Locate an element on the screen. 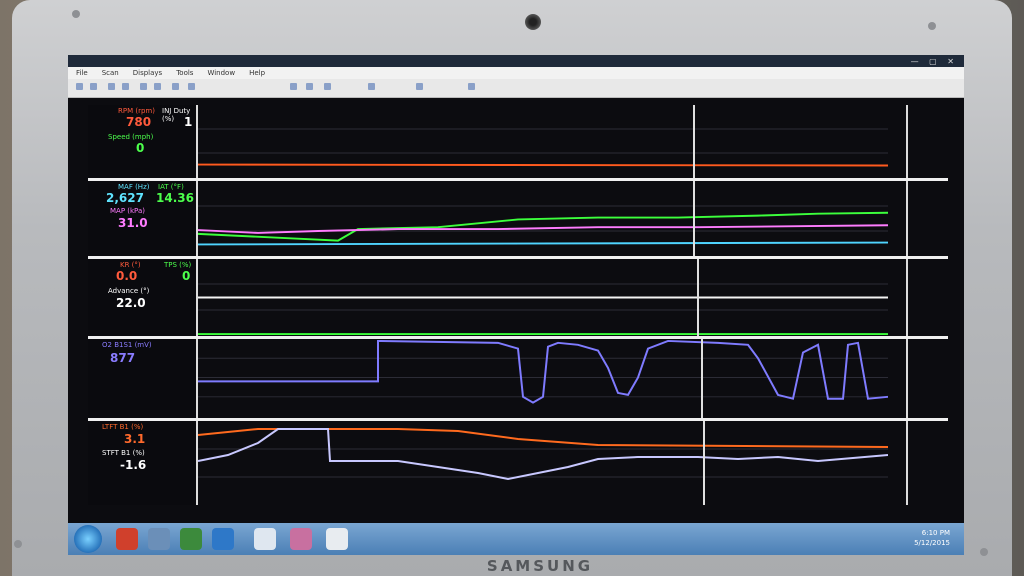 This screenshot has width=1024, height=576. map-value: 31.0 is located at coordinates (133, 223).